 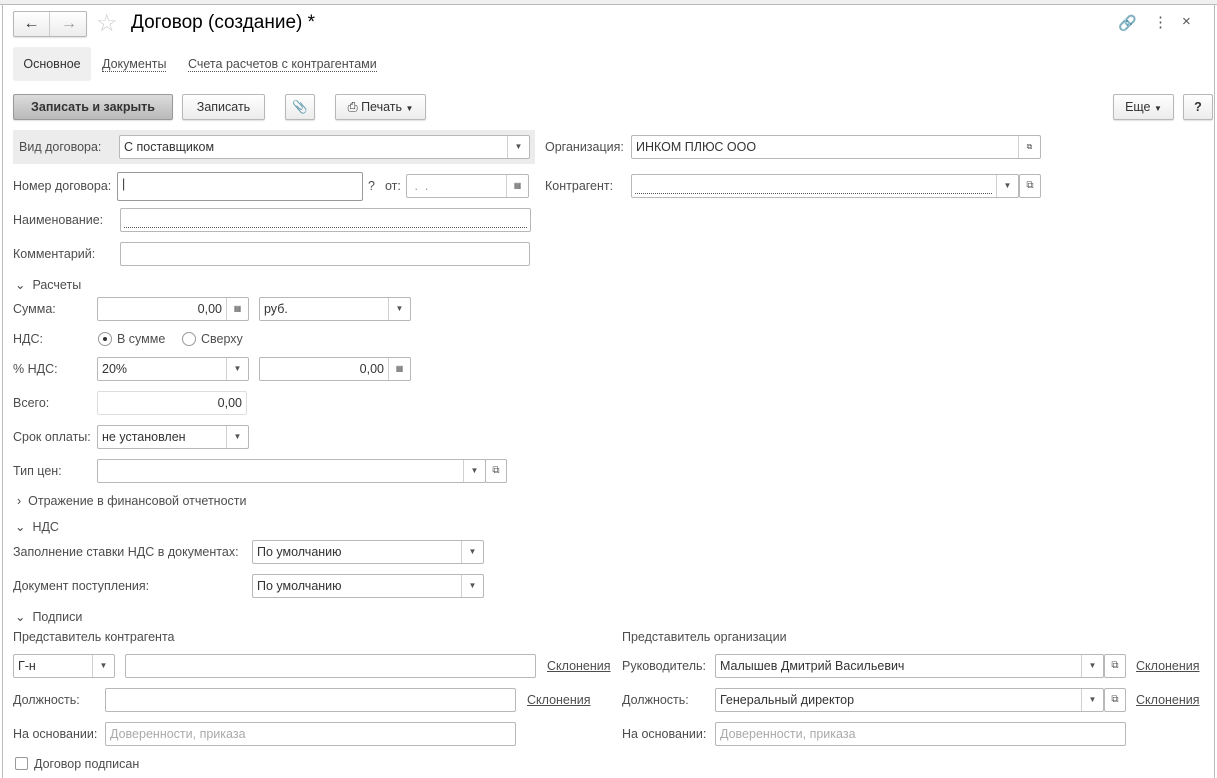 I want to click on printer-icon: ⎙, so click(x=352, y=107).